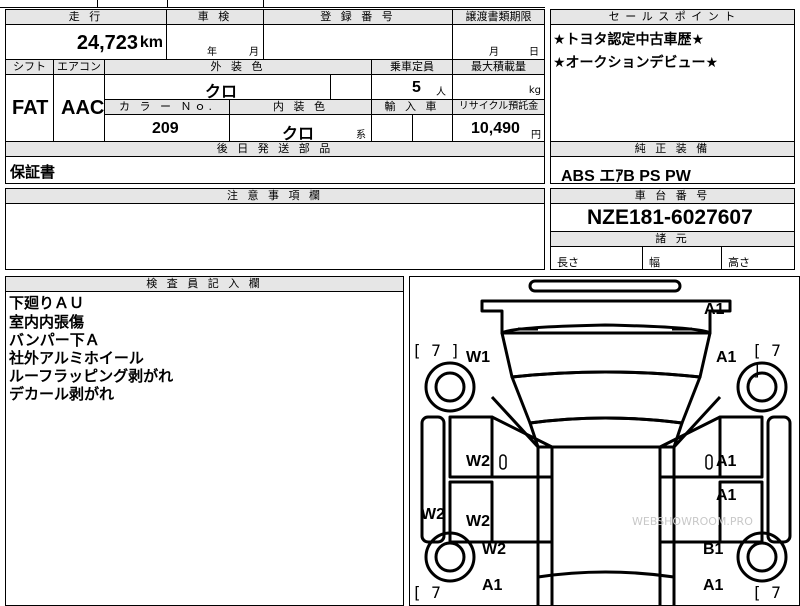  Describe the element at coordinates (254, 52) in the screenshot. I see `inspection-month: 月` at that location.